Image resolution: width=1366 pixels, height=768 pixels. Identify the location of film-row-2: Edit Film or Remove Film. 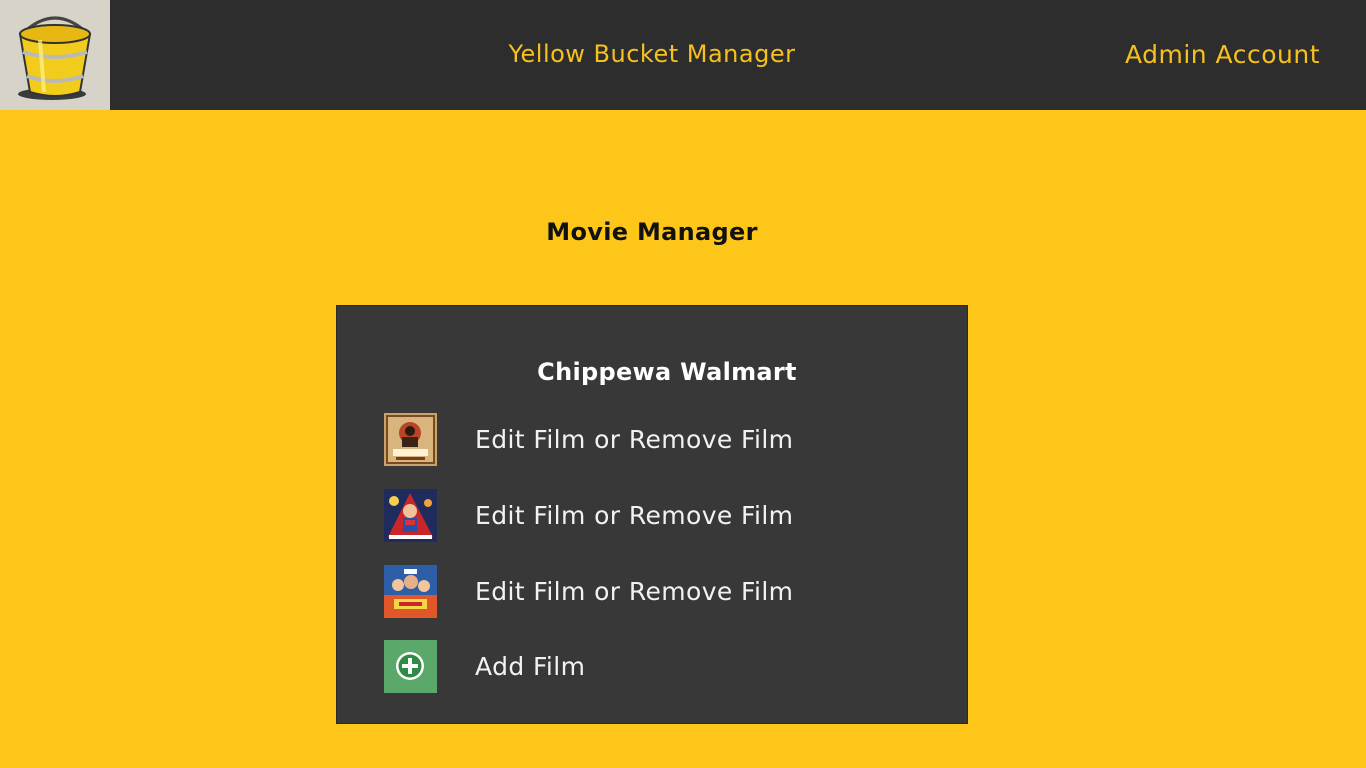
(654, 516).